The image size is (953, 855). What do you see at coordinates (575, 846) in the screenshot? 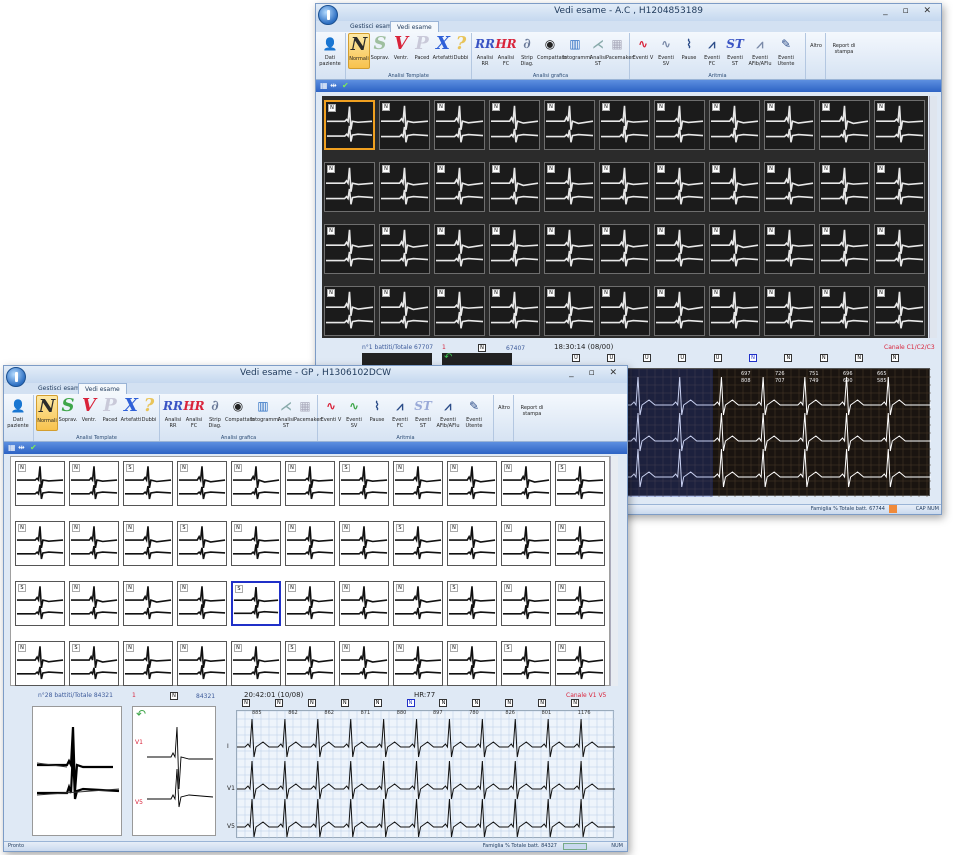
I see `status-slider` at bounding box center [575, 846].